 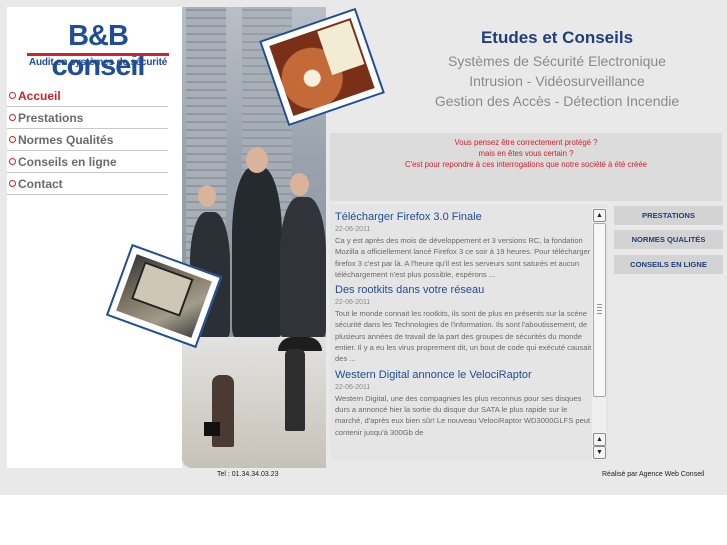 What do you see at coordinates (463, 290) in the screenshot?
I see `news-title-link: Des rootkits dans votre réseau` at bounding box center [463, 290].